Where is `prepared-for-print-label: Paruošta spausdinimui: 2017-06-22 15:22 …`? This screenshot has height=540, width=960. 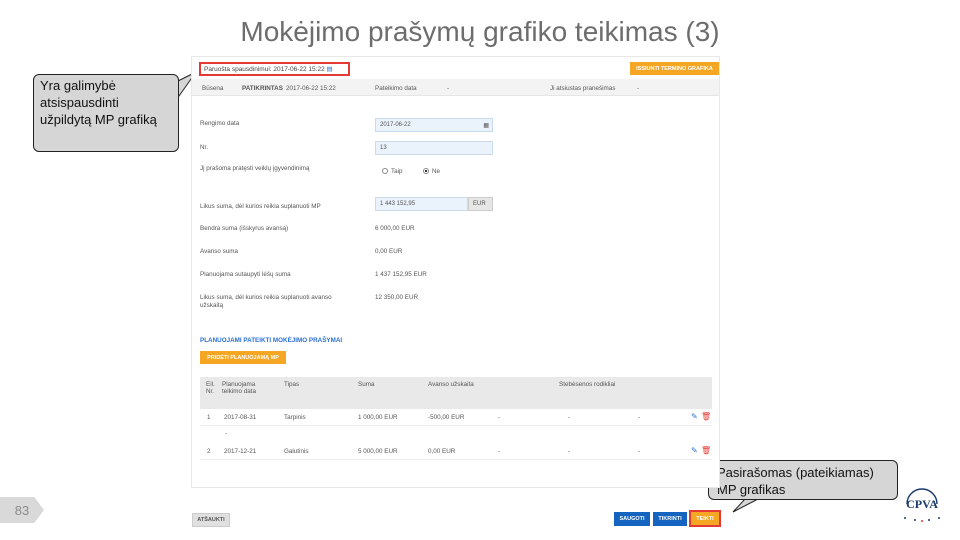
prepared-for-print-label: Paruošta spausdinimui: 2017-06-22 15:22 … is located at coordinates (274, 69).